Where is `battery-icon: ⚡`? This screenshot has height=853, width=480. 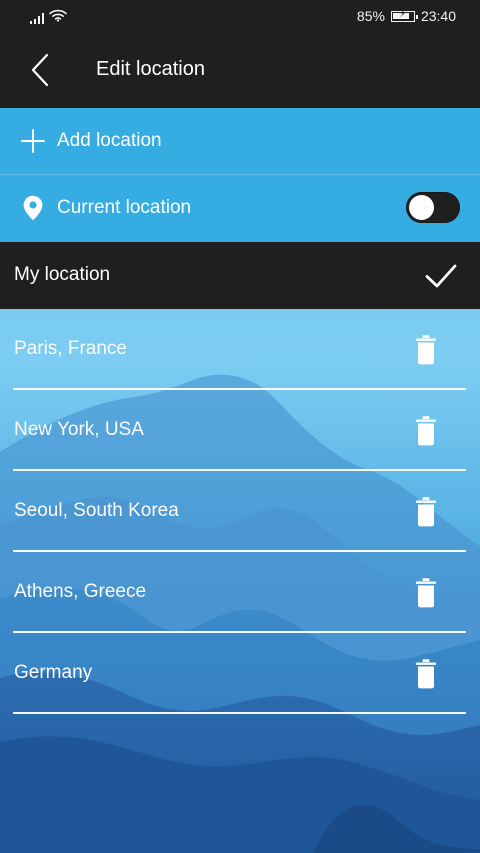
battery-icon: ⚡ is located at coordinates (404, 15).